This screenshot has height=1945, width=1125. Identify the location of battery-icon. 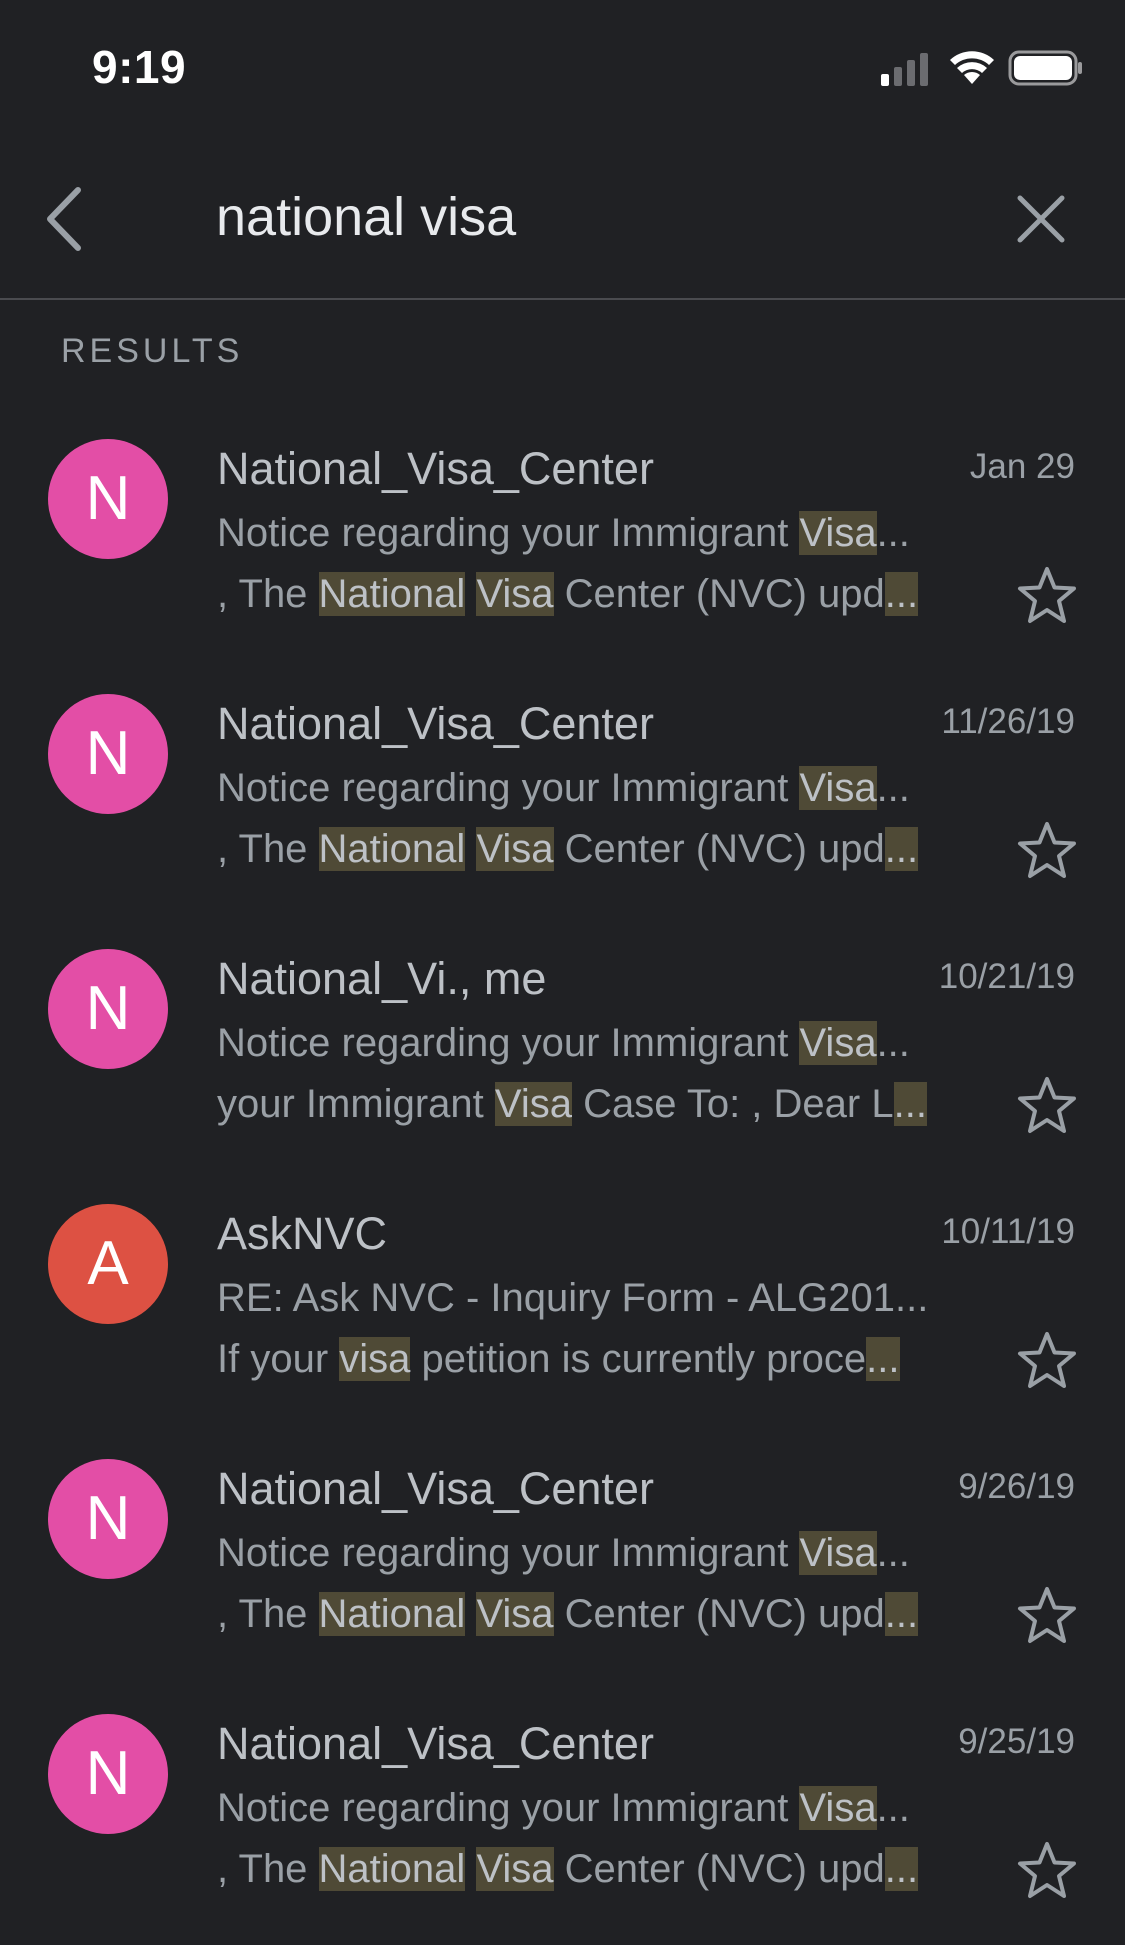
(1045, 68).